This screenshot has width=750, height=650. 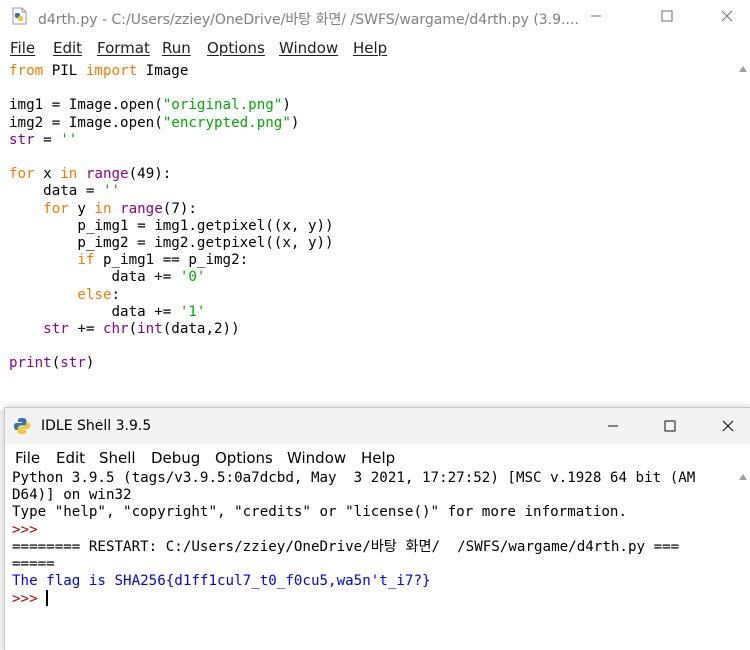 I want to click on shell-menu-window: Window, so click(x=316, y=458).